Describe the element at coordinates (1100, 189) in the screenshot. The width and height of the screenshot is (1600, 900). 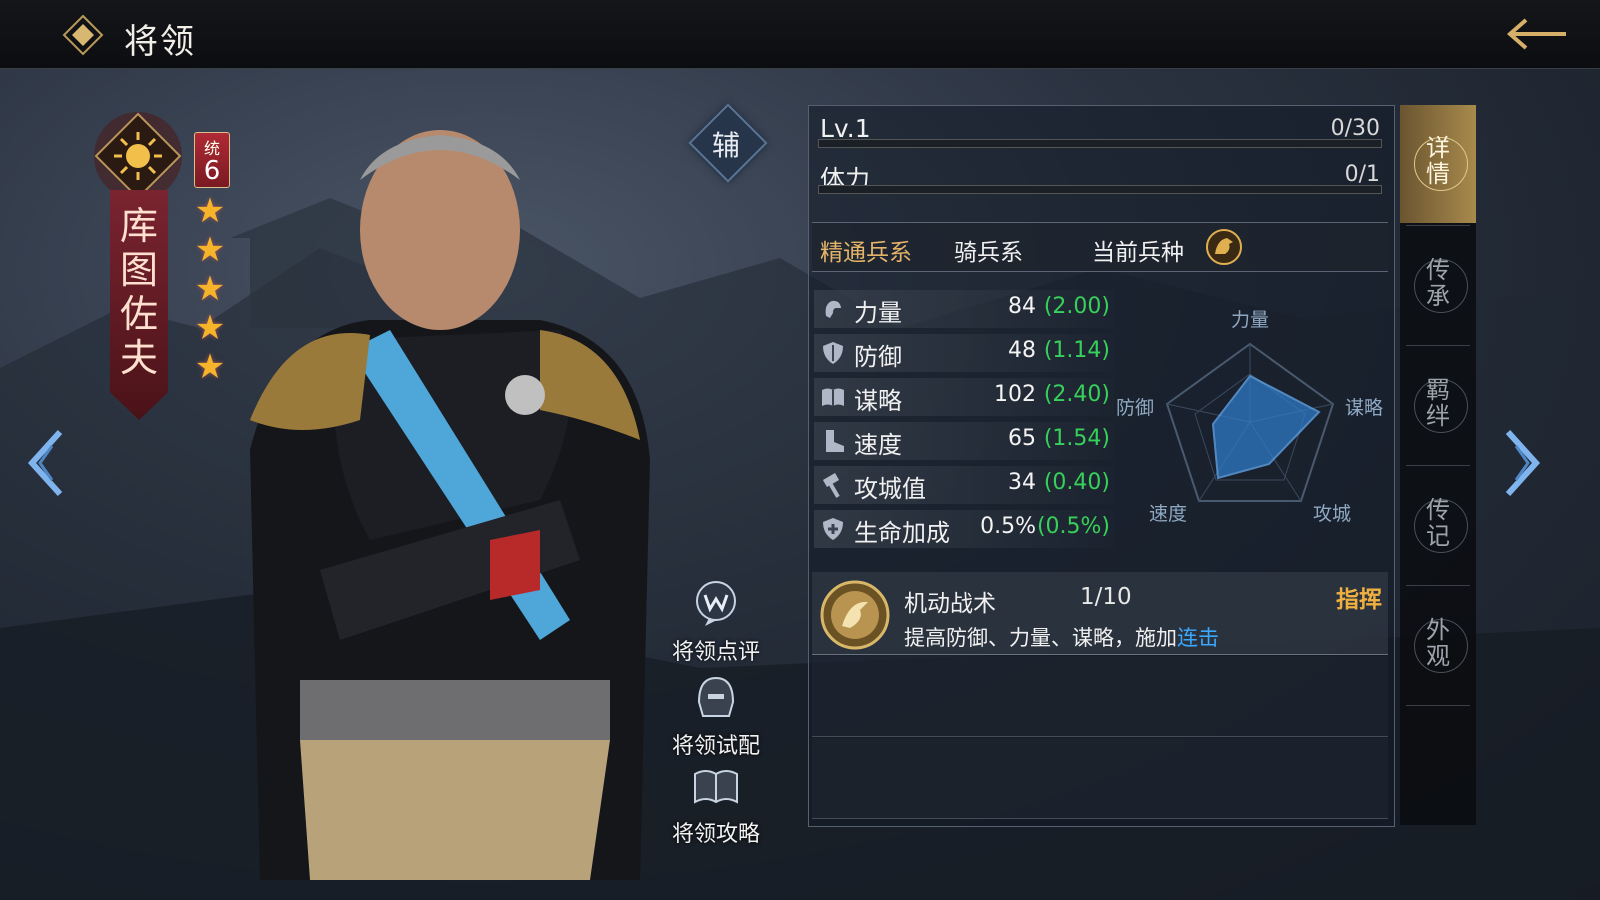
I see `stamina-progress-bar` at that location.